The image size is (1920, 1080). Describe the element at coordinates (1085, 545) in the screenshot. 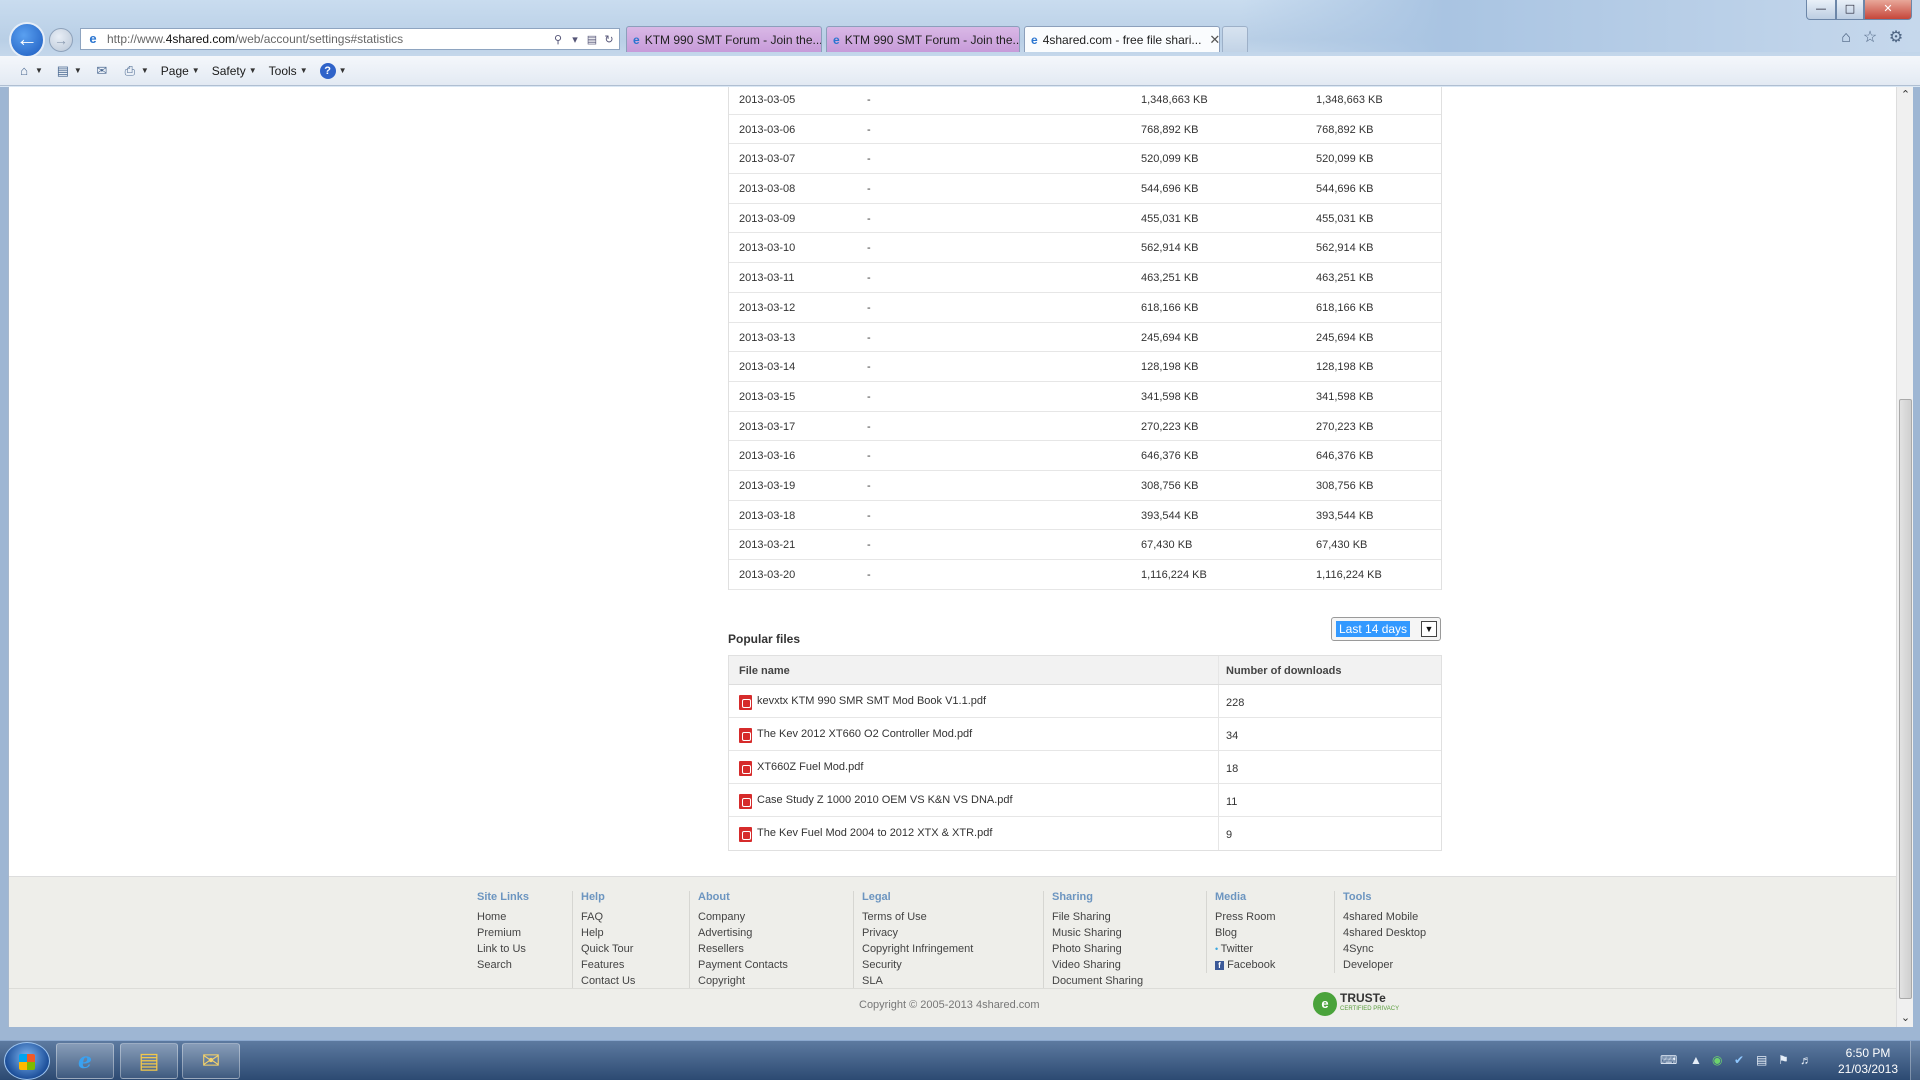

I see `table-row: 2013-03-21 - 67,430 KB 67,430 KB` at that location.